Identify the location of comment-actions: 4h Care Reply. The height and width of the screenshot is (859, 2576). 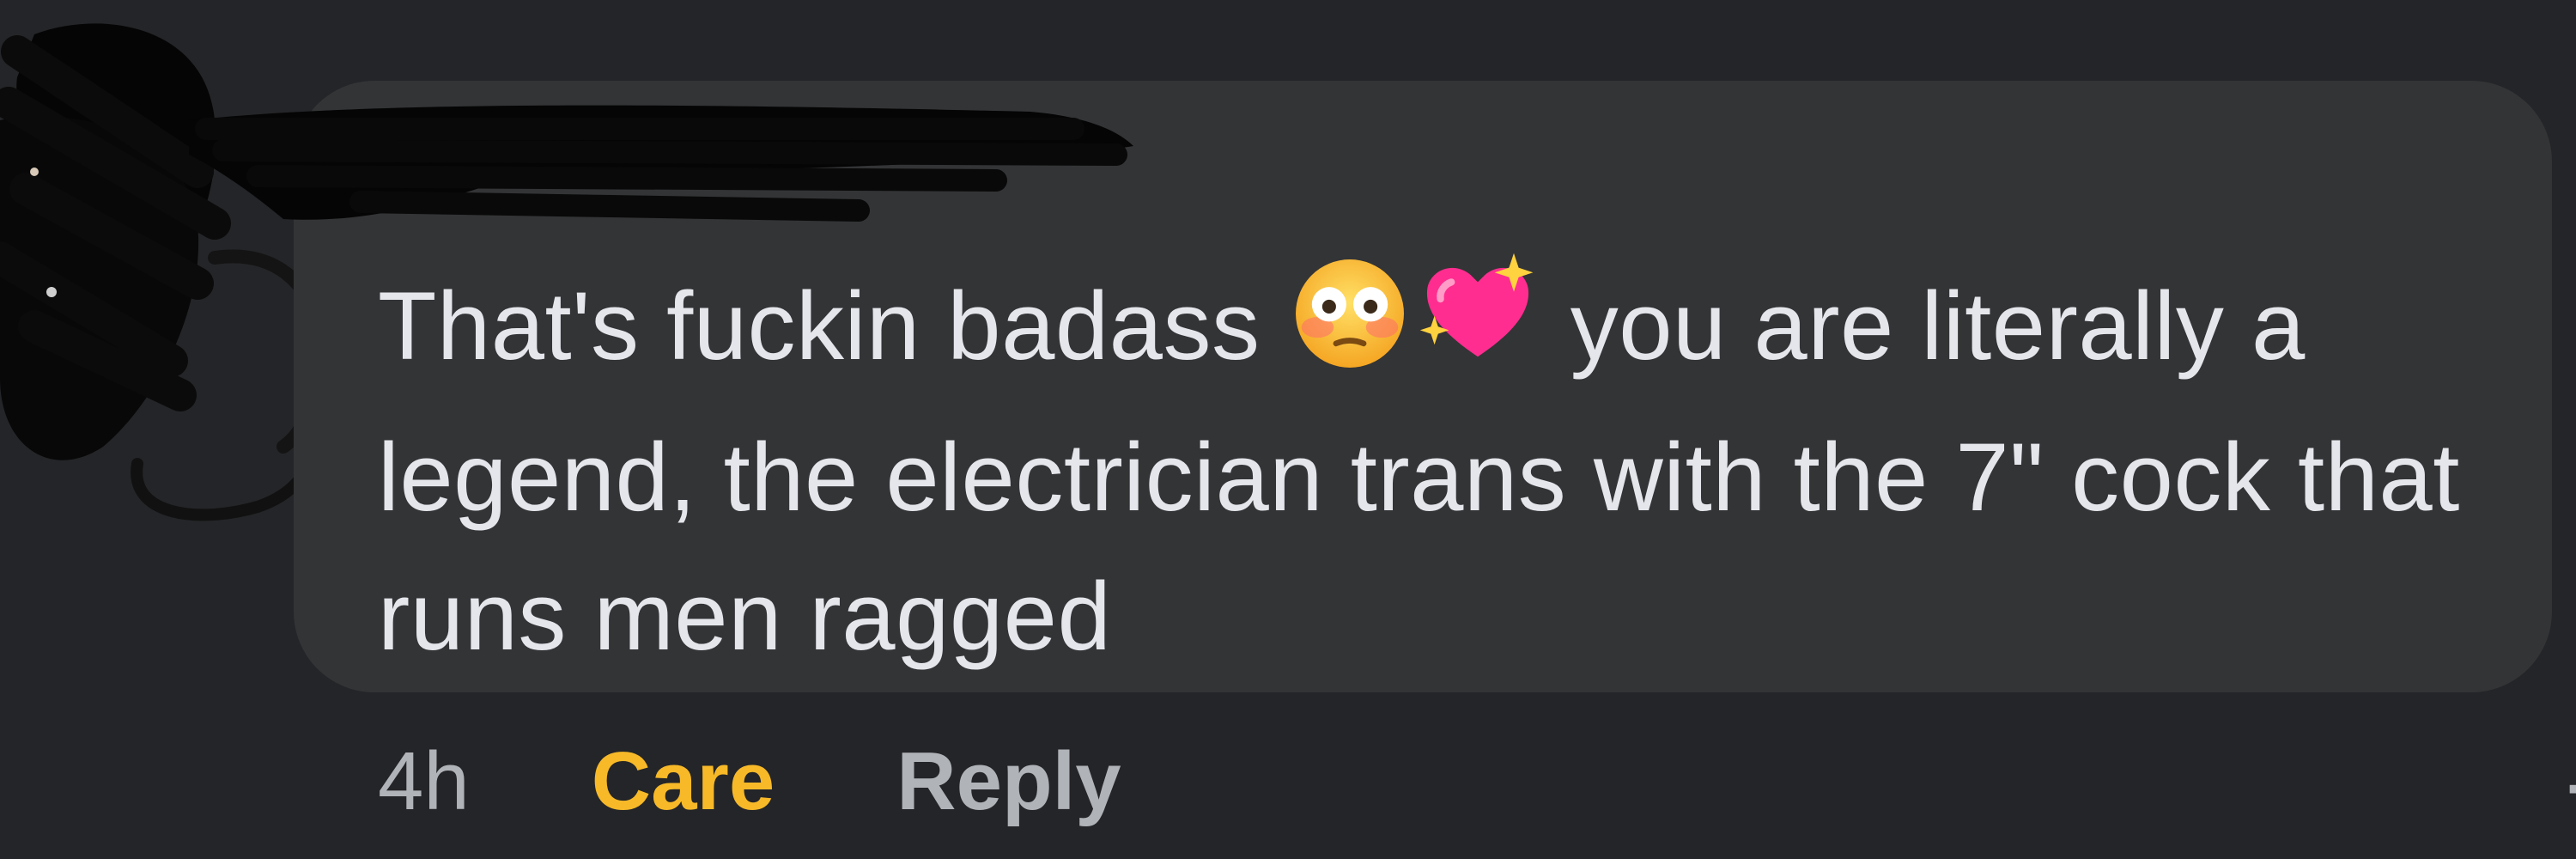
(749, 782).